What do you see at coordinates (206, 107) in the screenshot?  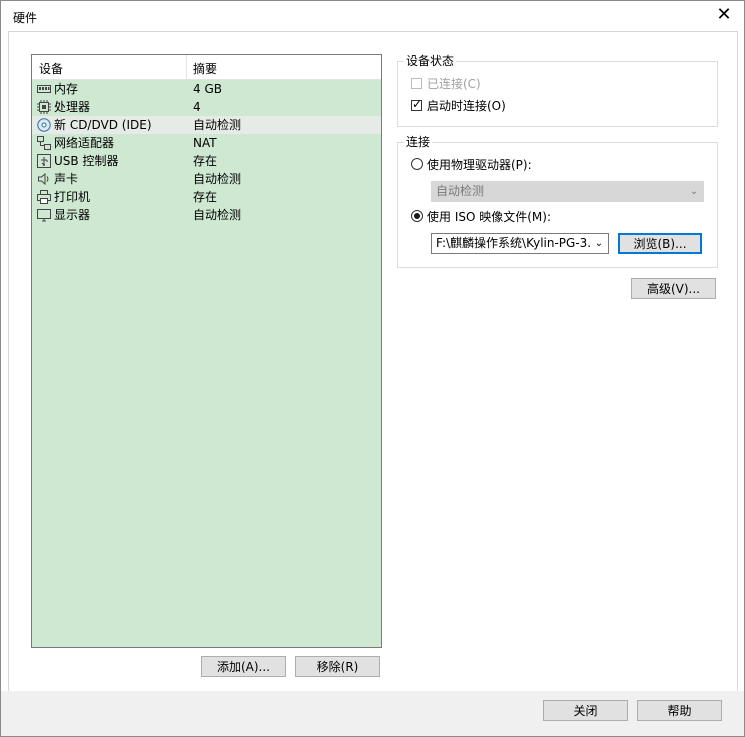 I see `device-row-processor: 处理器 4` at bounding box center [206, 107].